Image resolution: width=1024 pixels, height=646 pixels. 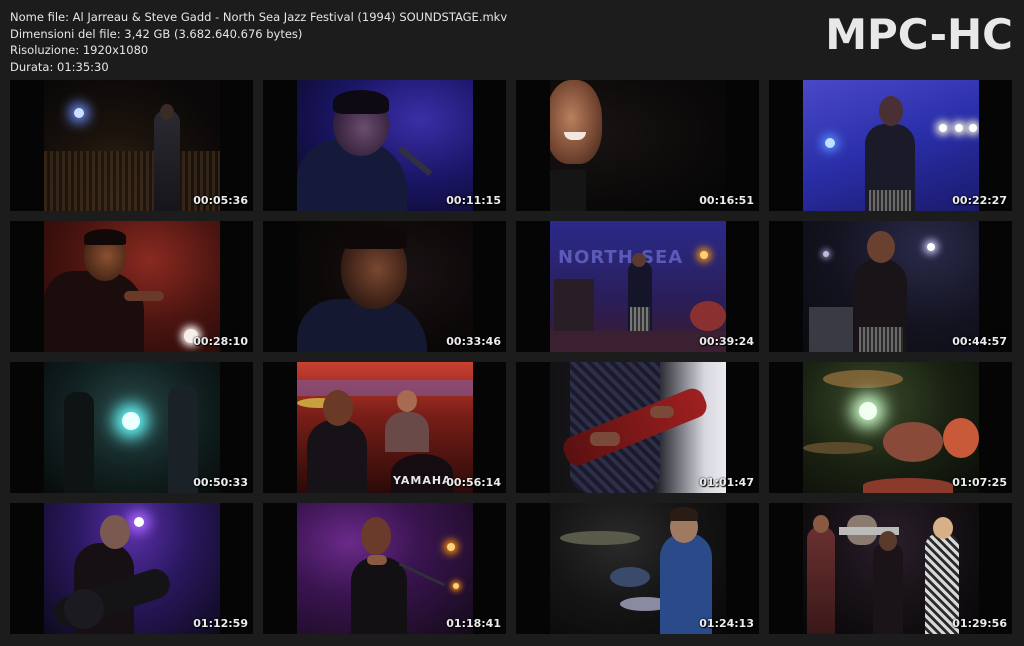 What do you see at coordinates (979, 341) in the screenshot?
I see `timestamp: 00:44:57` at bounding box center [979, 341].